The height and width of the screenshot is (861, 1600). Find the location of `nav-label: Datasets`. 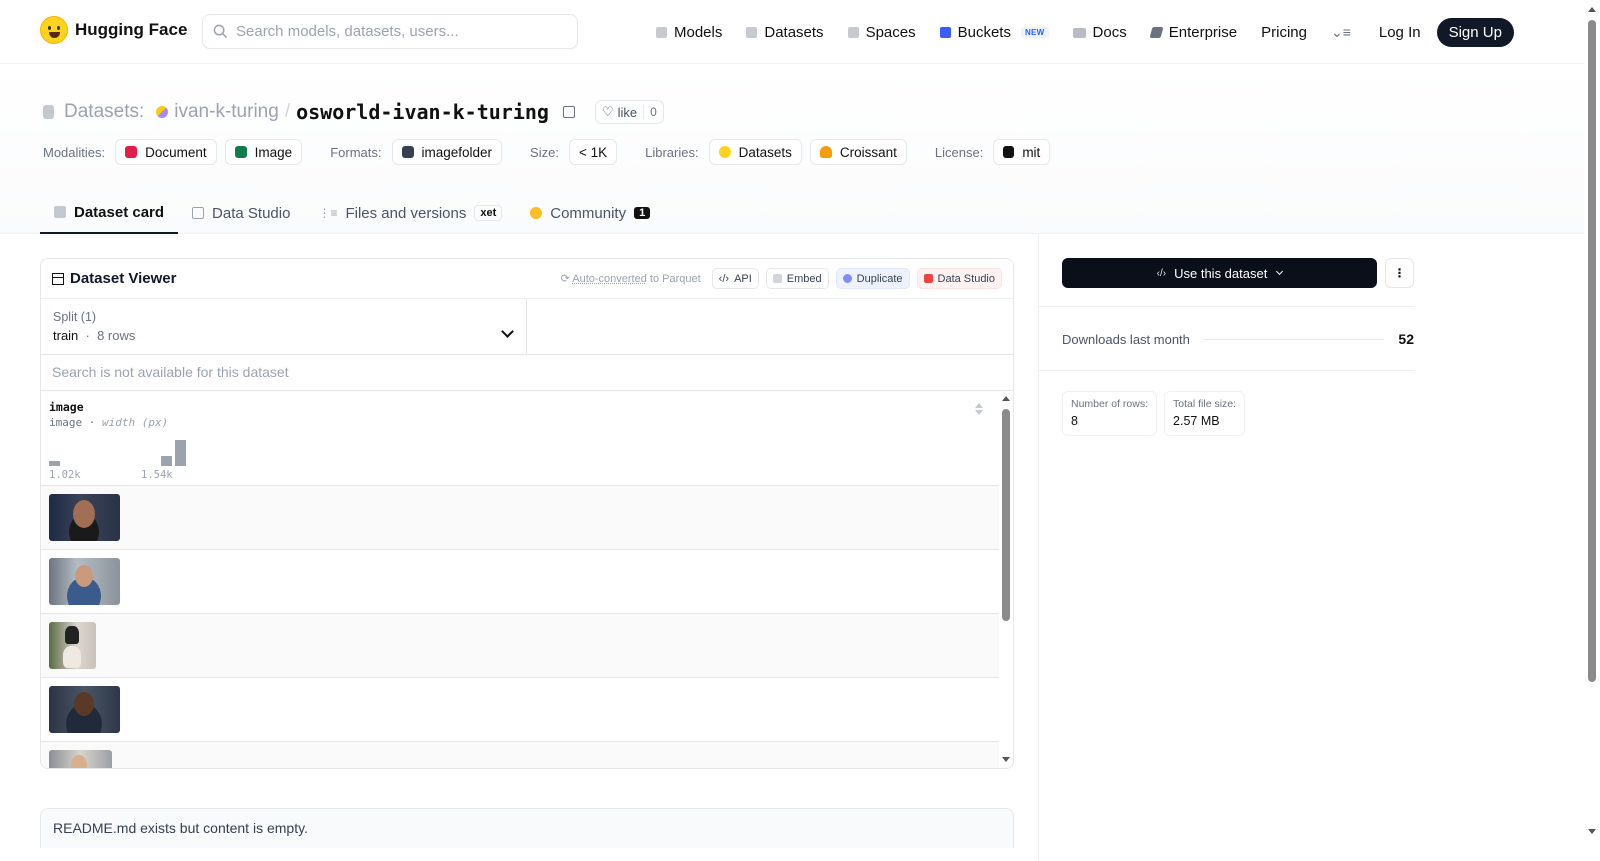

nav-label: Datasets is located at coordinates (794, 32).